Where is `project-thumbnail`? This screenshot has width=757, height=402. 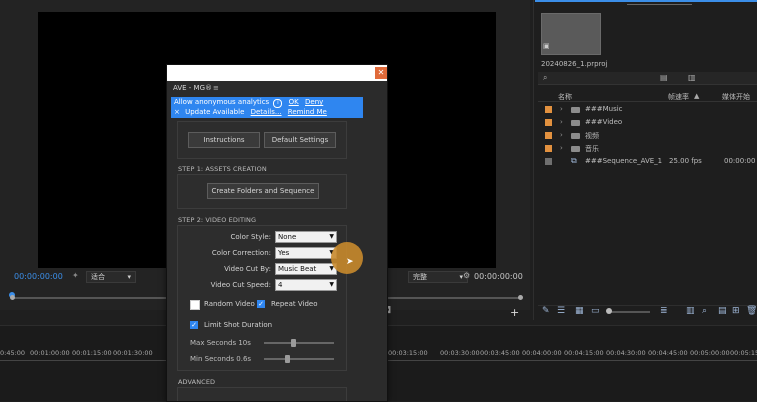
project-thumbnail is located at coordinates (571, 34).